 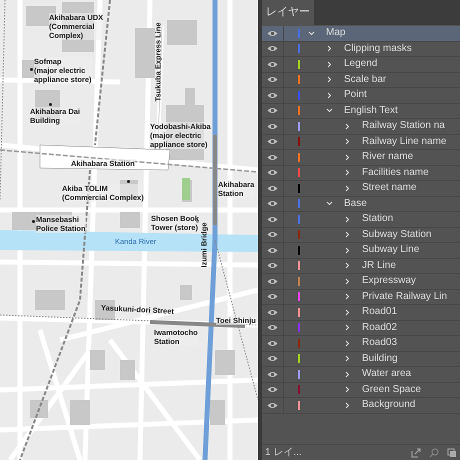 I want to click on layer-name: Station, so click(x=378, y=219).